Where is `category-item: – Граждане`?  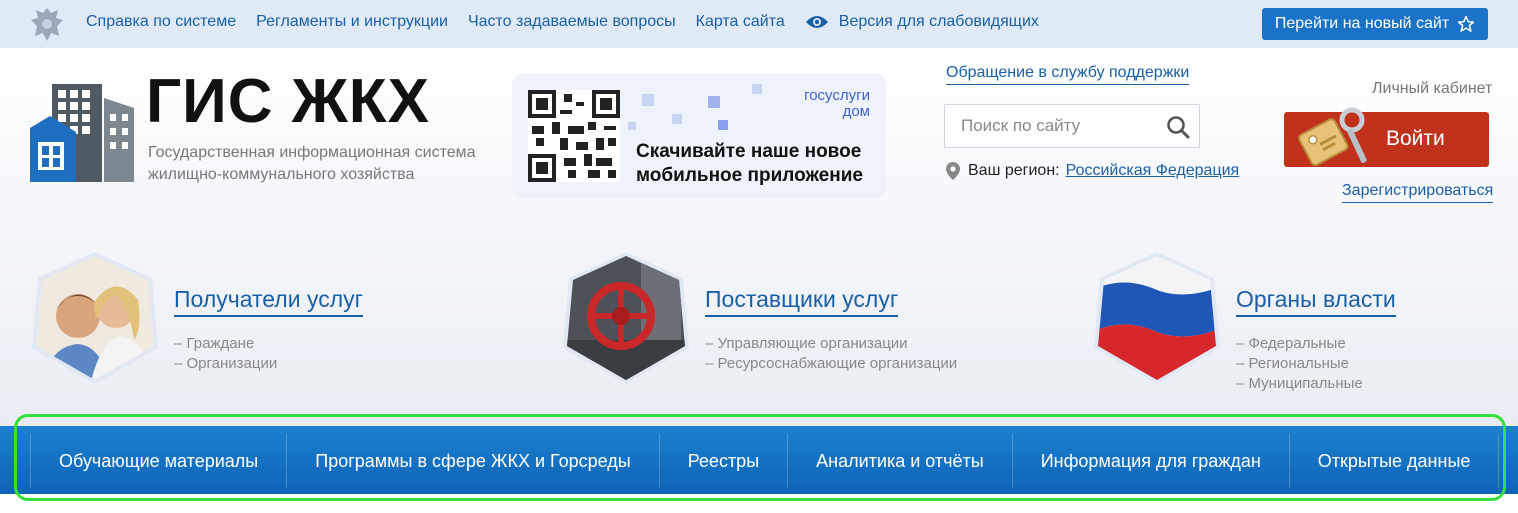 category-item: – Граждане is located at coordinates (225, 344).